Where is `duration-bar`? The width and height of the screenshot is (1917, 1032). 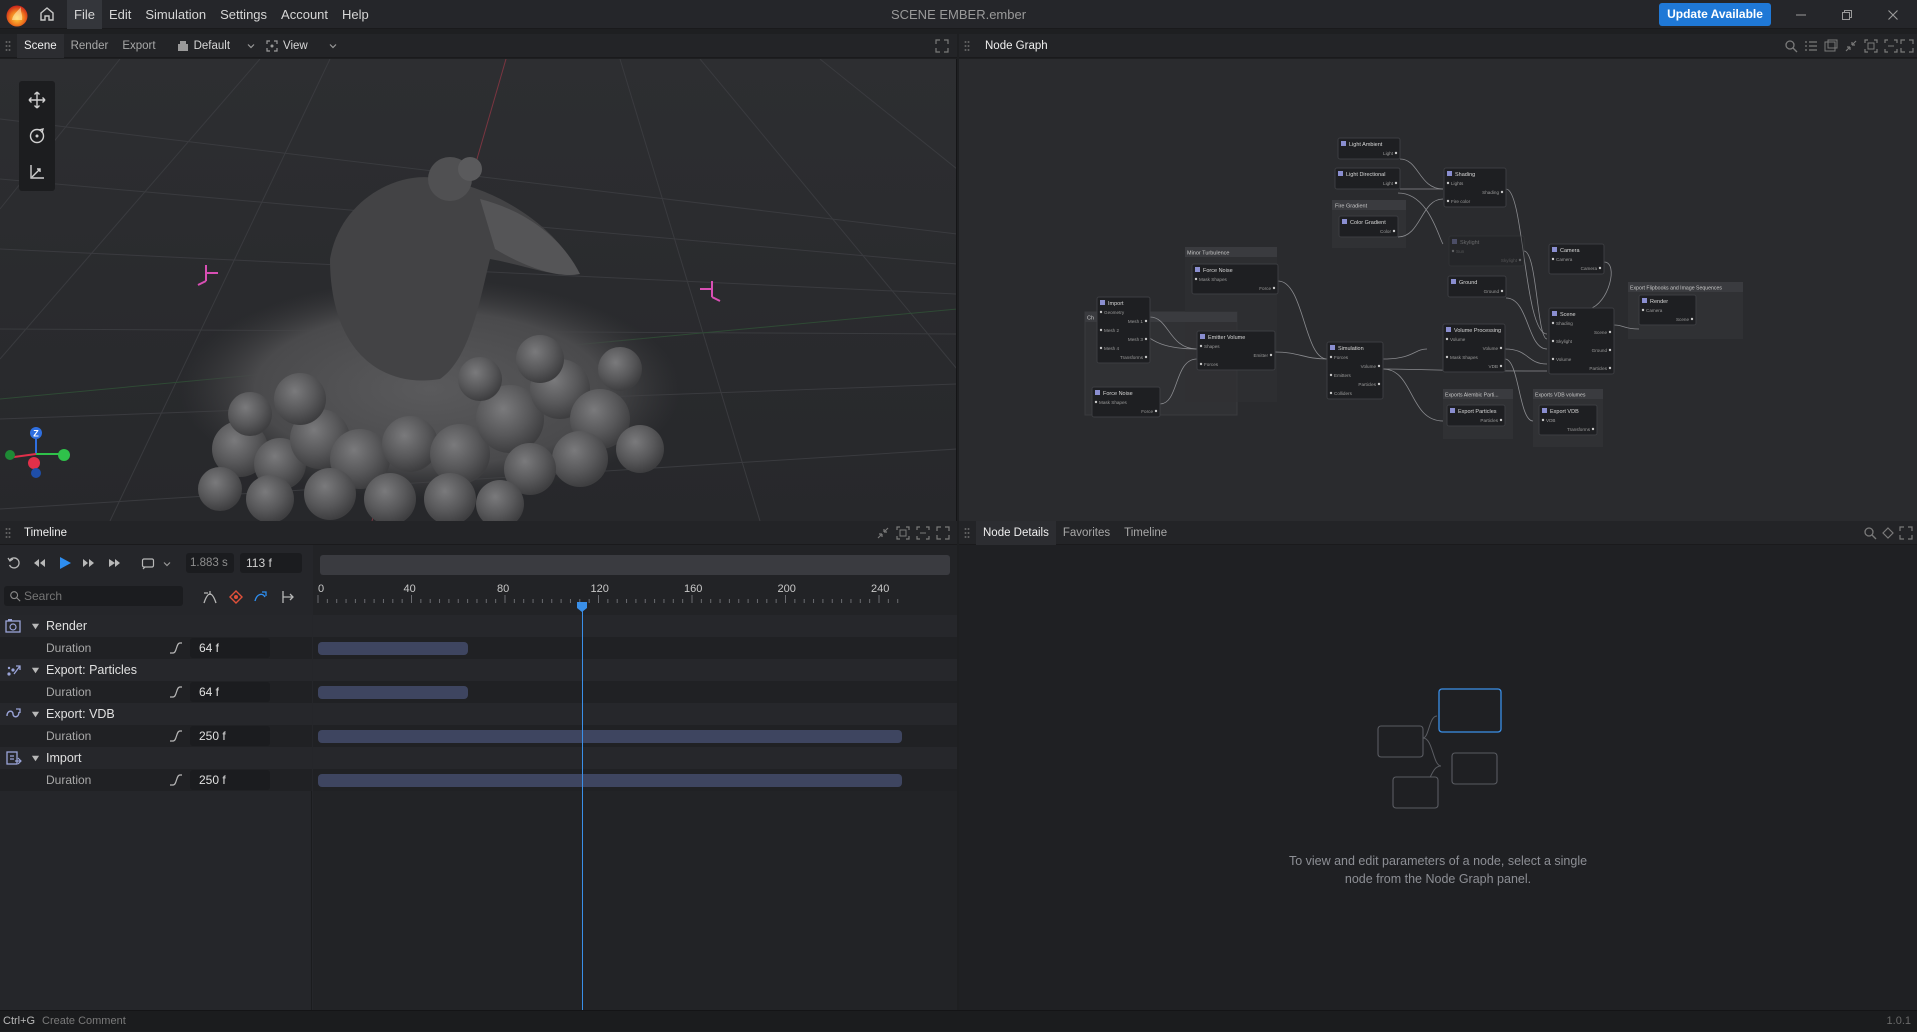
duration-bar is located at coordinates (393, 648).